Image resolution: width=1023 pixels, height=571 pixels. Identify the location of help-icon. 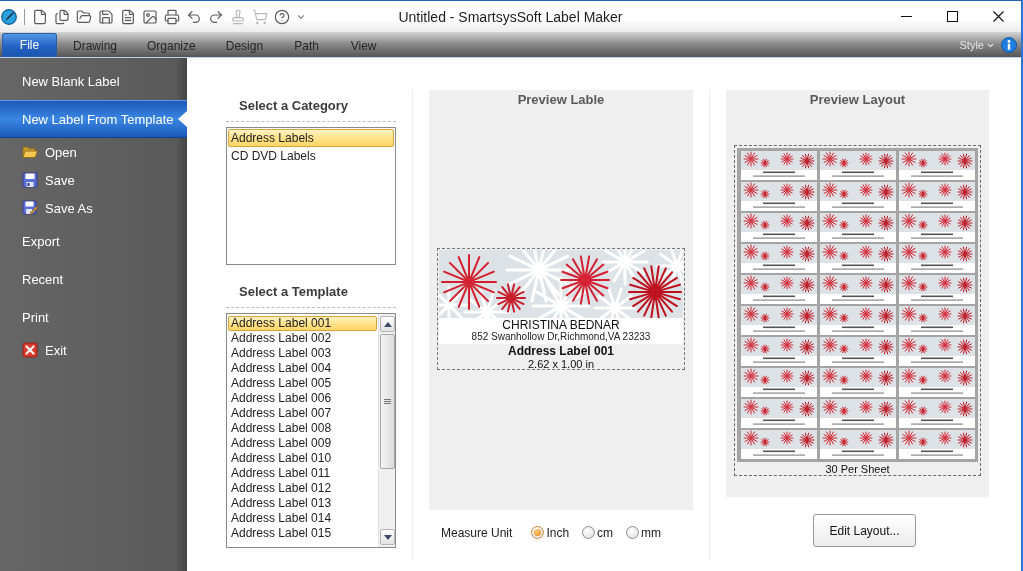
(282, 16).